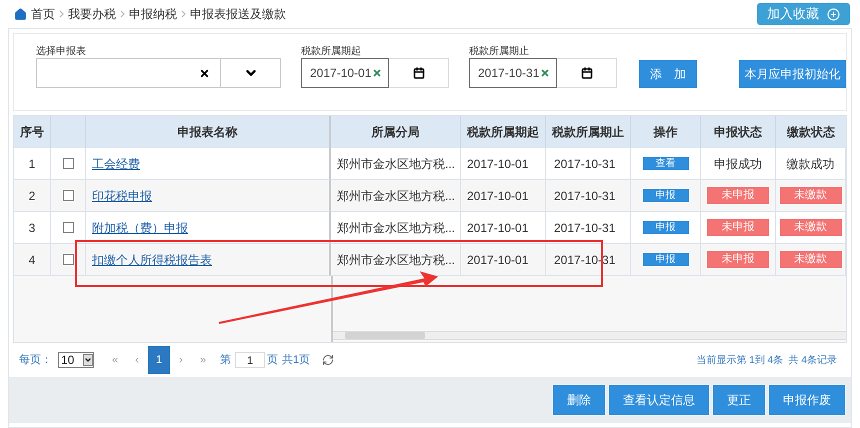  Describe the element at coordinates (32, 260) in the screenshot. I see `row-number: 4` at that location.